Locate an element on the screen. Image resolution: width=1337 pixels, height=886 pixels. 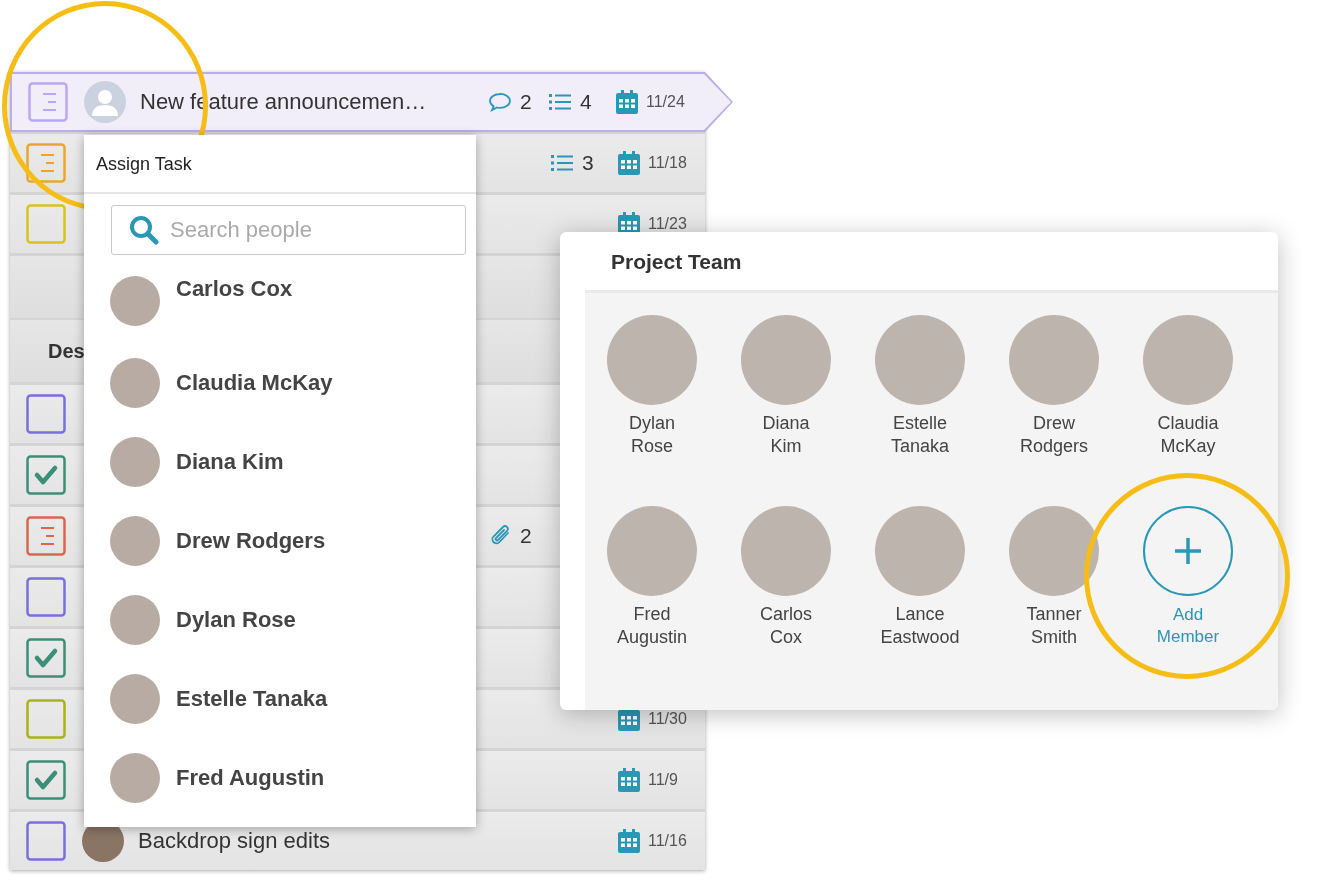
member-name: Lance Eastwood is located at coordinates (920, 626).